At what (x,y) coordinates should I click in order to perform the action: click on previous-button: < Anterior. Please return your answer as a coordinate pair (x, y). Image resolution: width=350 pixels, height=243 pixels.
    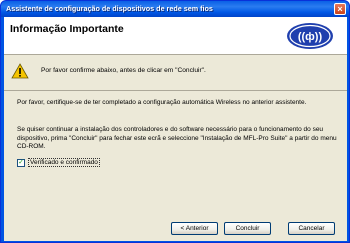
    Looking at the image, I should click on (194, 228).